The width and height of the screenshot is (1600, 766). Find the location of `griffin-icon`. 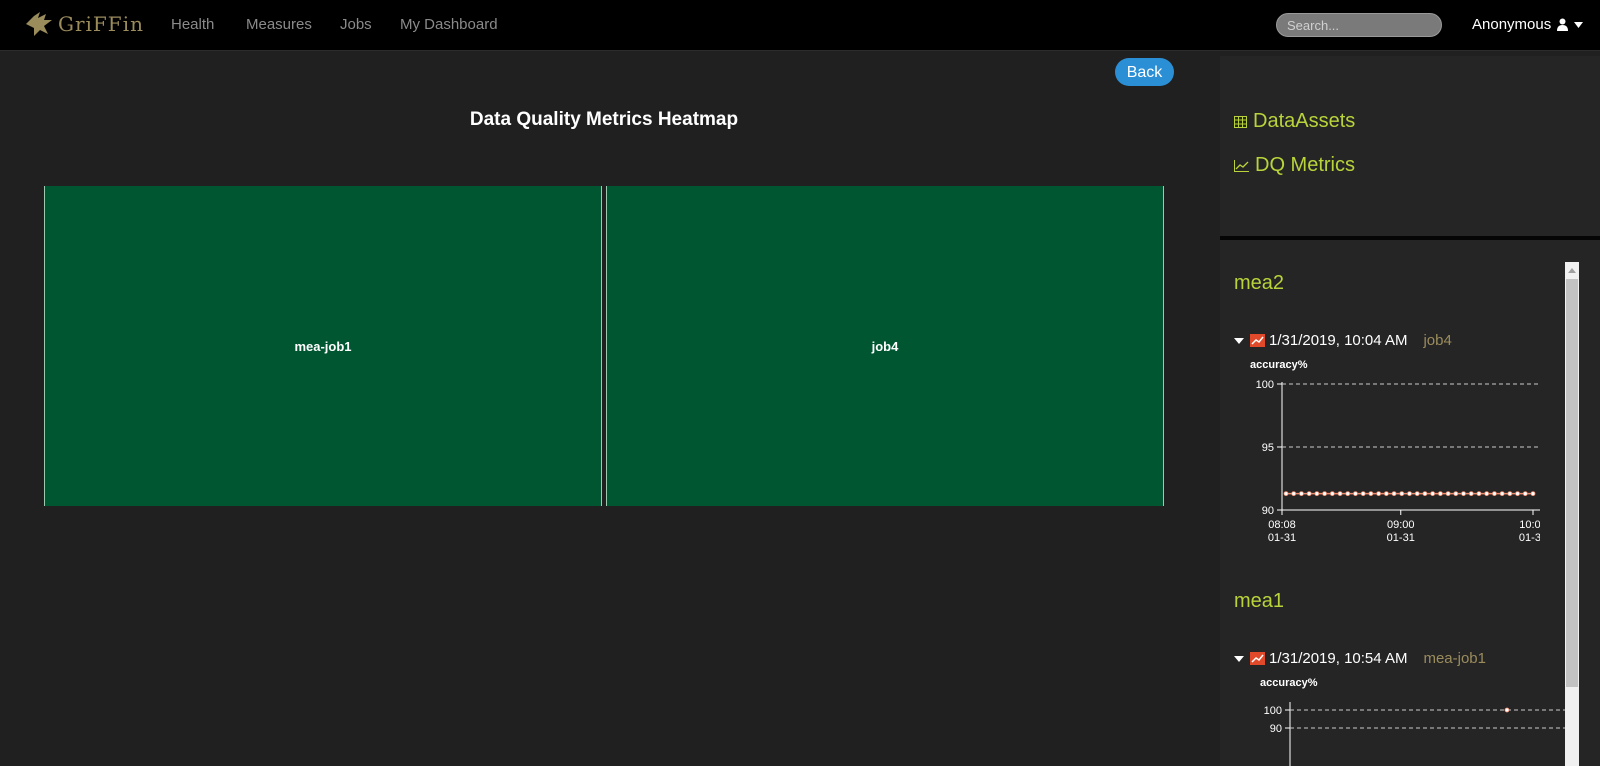

griffin-icon is located at coordinates (39, 24).